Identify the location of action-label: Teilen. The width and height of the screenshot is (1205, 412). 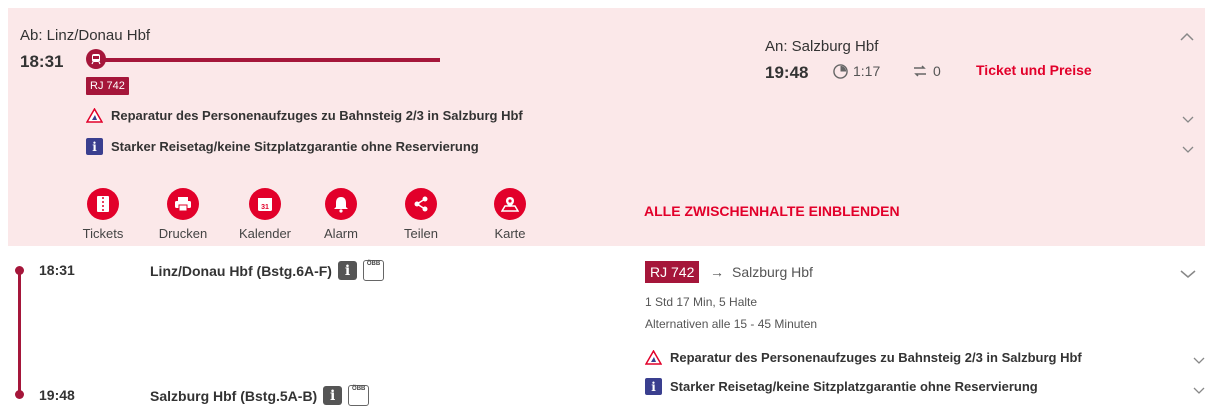
(421, 233).